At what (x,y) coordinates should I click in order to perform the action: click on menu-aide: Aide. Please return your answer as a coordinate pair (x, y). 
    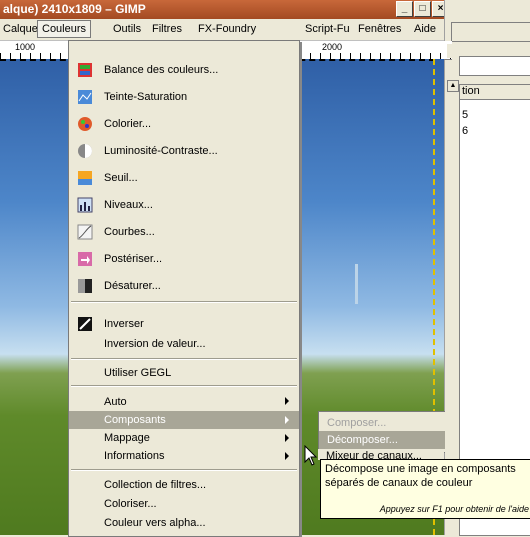
    Looking at the image, I should click on (425, 29).